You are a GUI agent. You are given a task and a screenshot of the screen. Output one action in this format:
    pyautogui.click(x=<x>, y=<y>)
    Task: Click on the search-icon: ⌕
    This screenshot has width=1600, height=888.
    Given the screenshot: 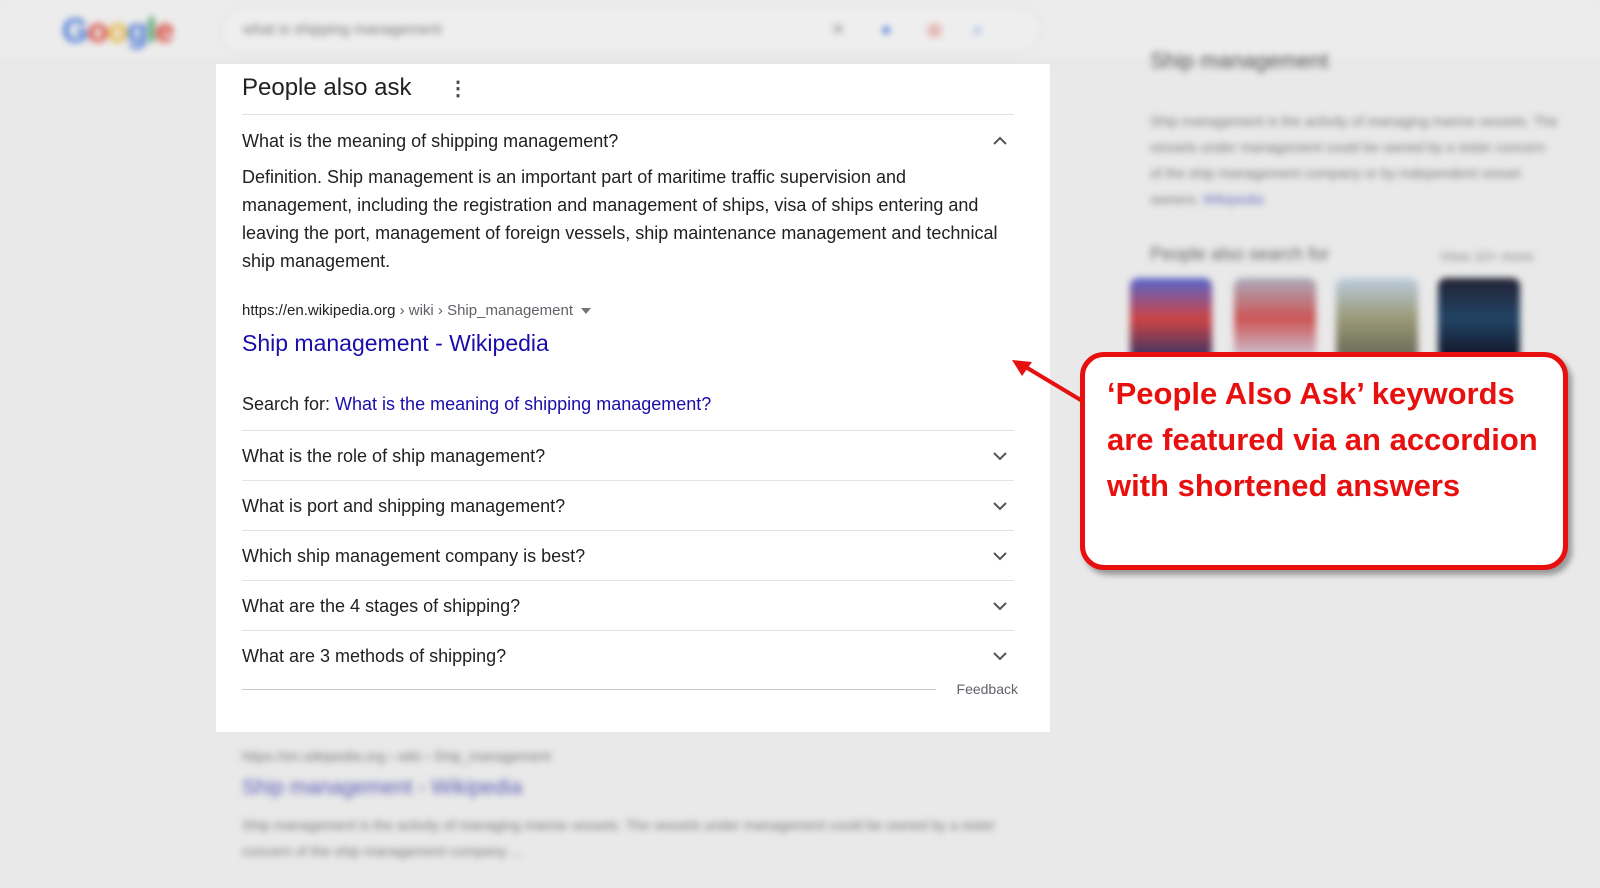 What is the action you would take?
    pyautogui.click(x=978, y=30)
    